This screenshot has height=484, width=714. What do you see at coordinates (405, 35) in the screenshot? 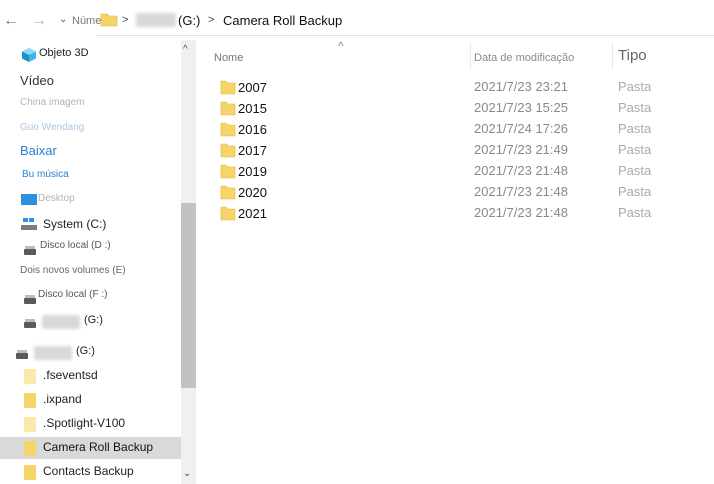
I see `address-divider` at bounding box center [405, 35].